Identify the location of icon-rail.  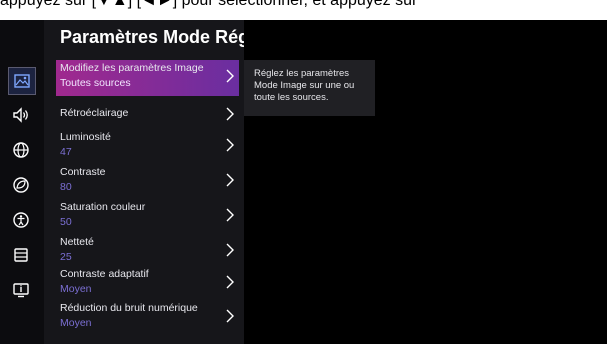
(22, 182).